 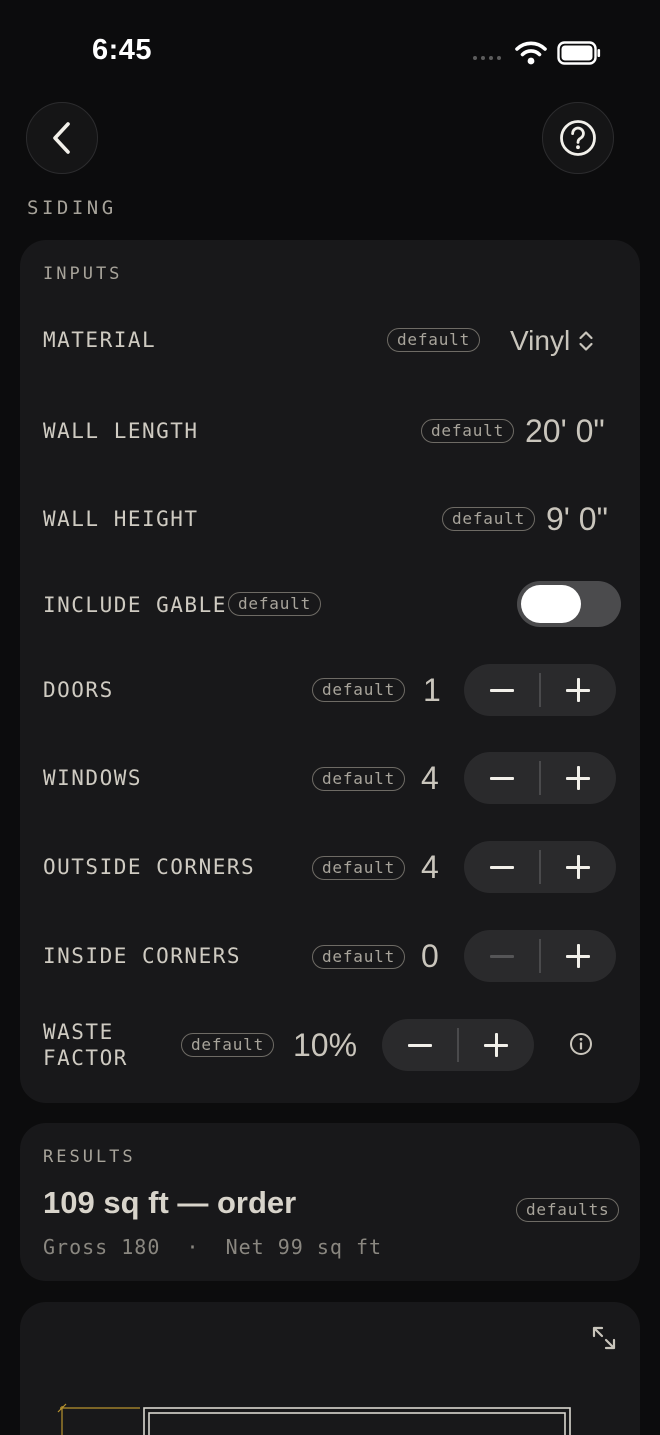 I want to click on help-button, so click(x=578, y=138).